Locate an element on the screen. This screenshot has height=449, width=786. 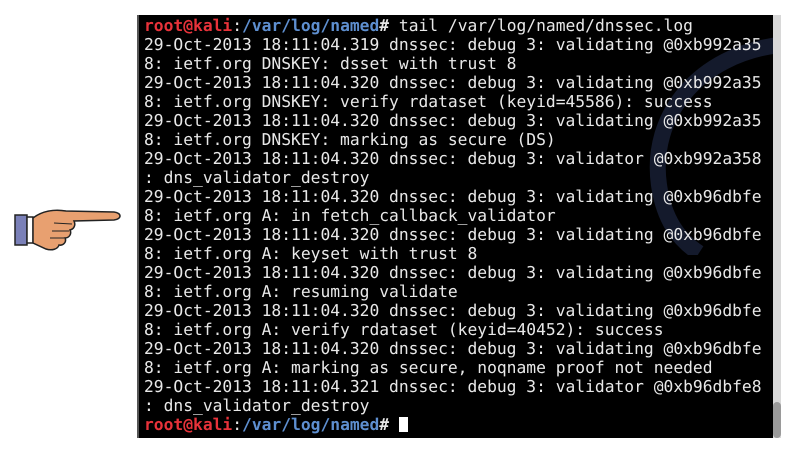
log-line: 8: ietf.org A: verify rdataset (keyid=40452): success is located at coordinates (404, 329).